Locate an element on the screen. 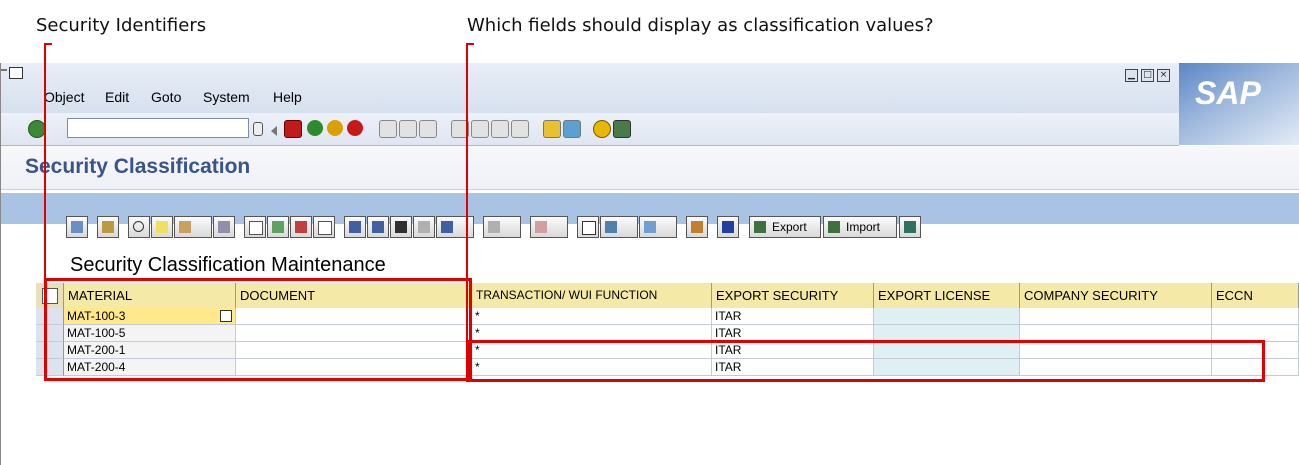 This screenshot has width=1299, height=465. views-button is located at coordinates (619, 227).